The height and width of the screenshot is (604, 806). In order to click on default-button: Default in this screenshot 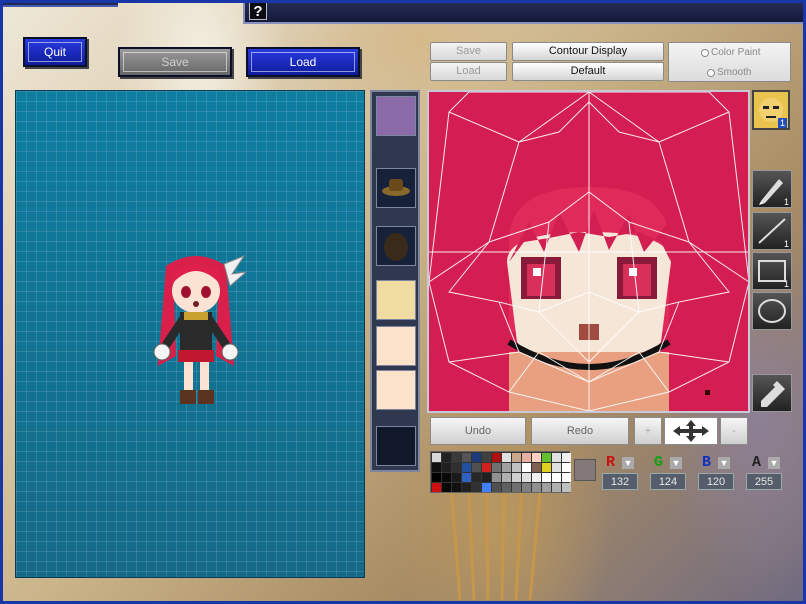, I will do `click(588, 71)`.